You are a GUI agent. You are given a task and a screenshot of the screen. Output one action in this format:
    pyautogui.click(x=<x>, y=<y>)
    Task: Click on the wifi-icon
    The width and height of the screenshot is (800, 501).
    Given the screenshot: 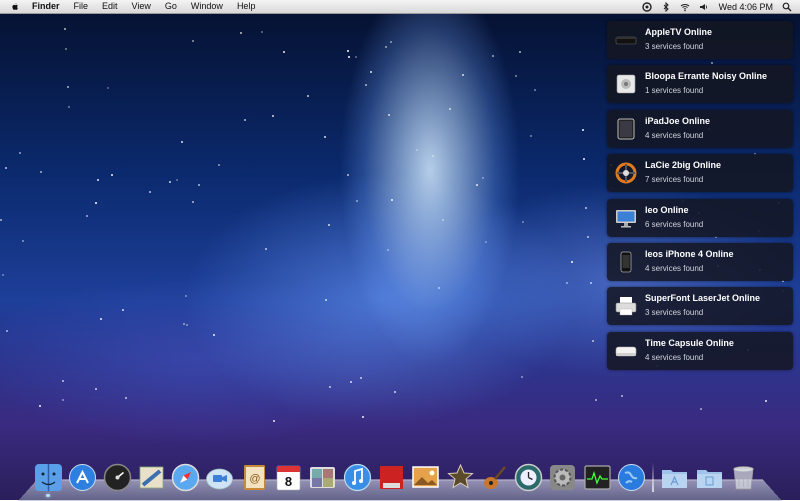 What is the action you would take?
    pyautogui.click(x=685, y=7)
    